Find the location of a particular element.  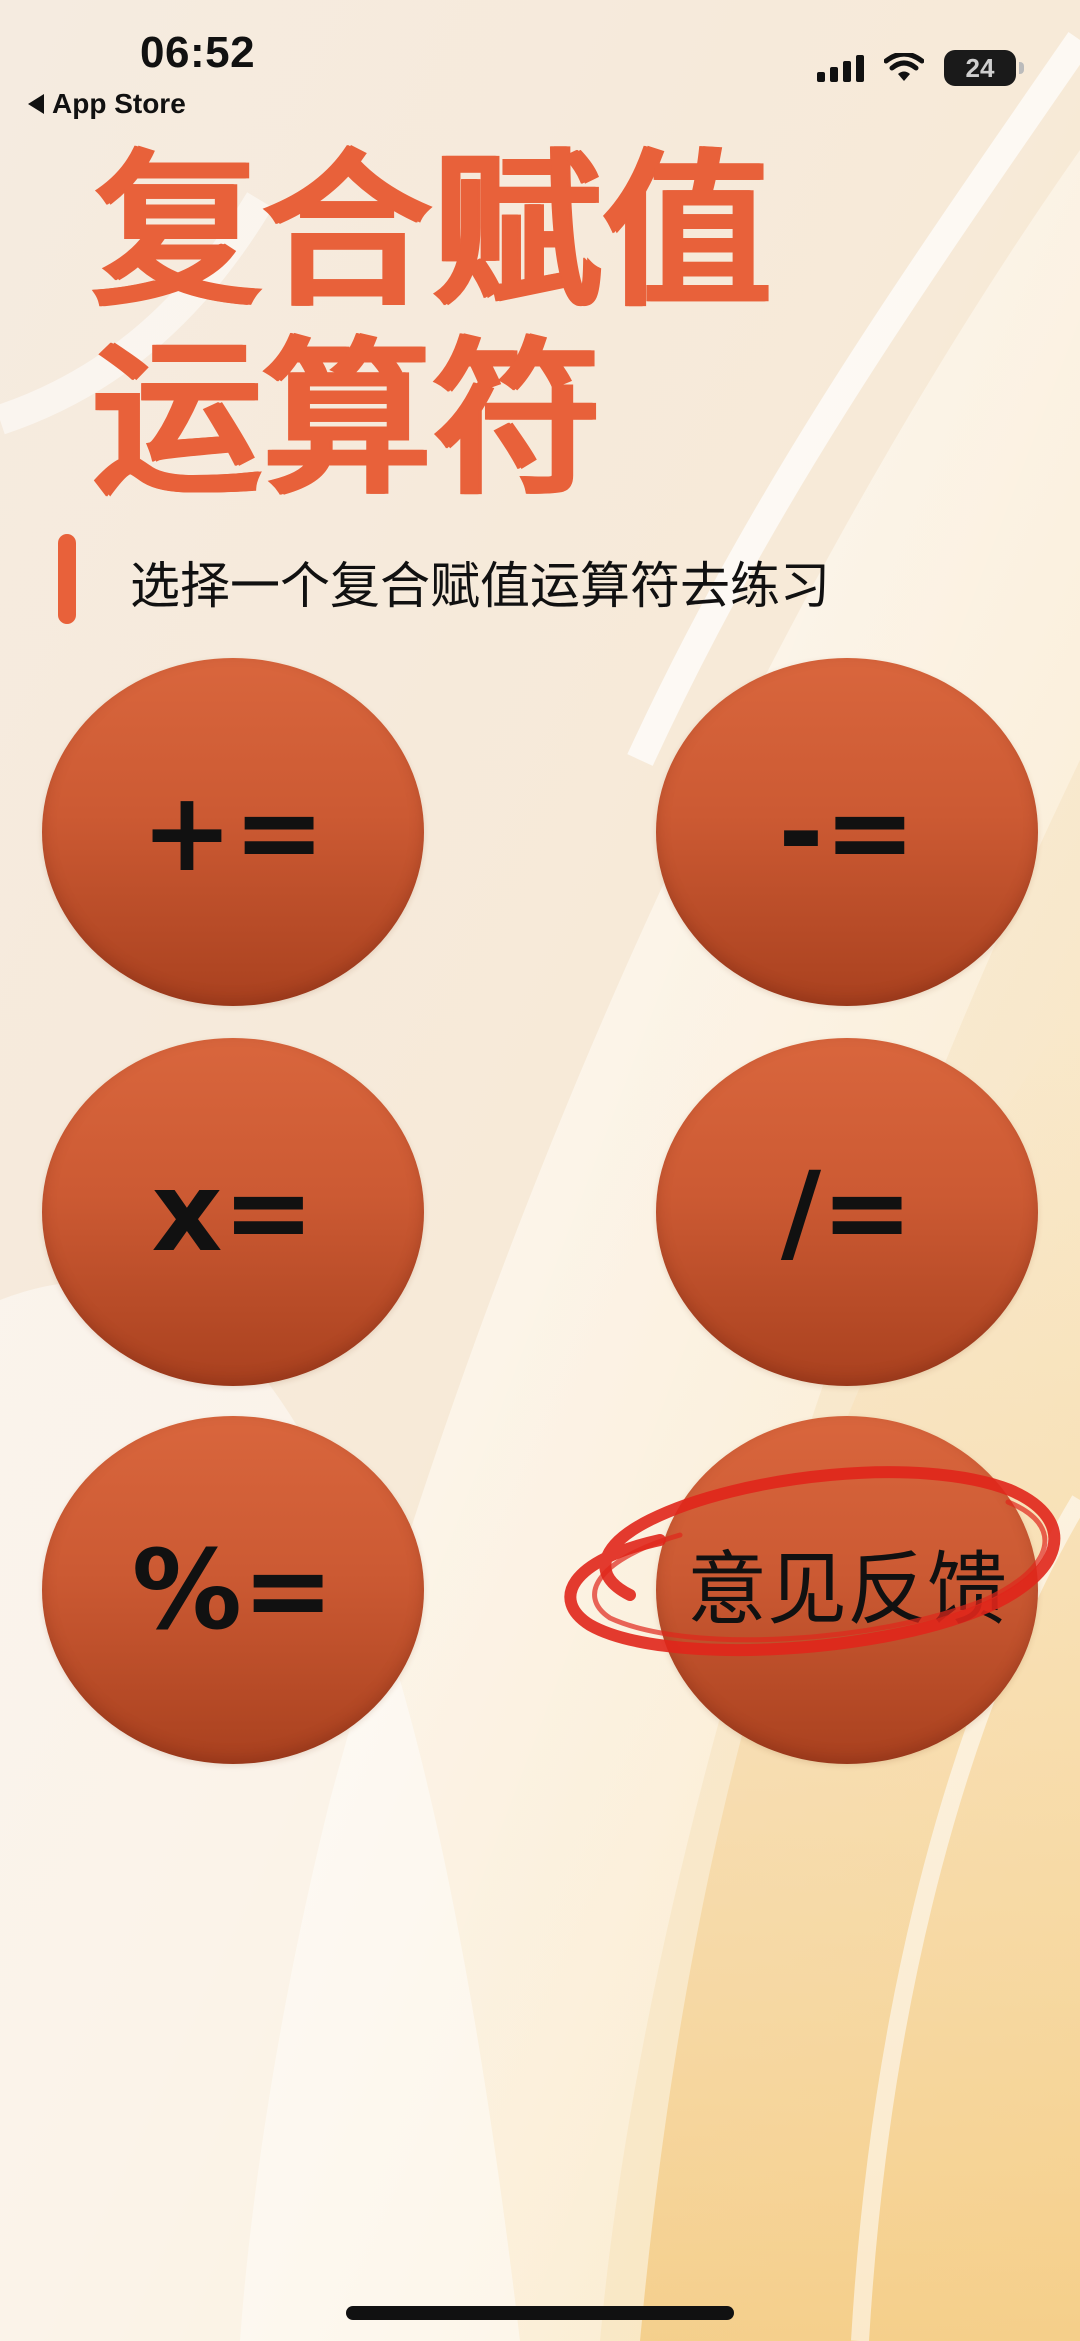

divide-assign-label: /= is located at coordinates (847, 1212).